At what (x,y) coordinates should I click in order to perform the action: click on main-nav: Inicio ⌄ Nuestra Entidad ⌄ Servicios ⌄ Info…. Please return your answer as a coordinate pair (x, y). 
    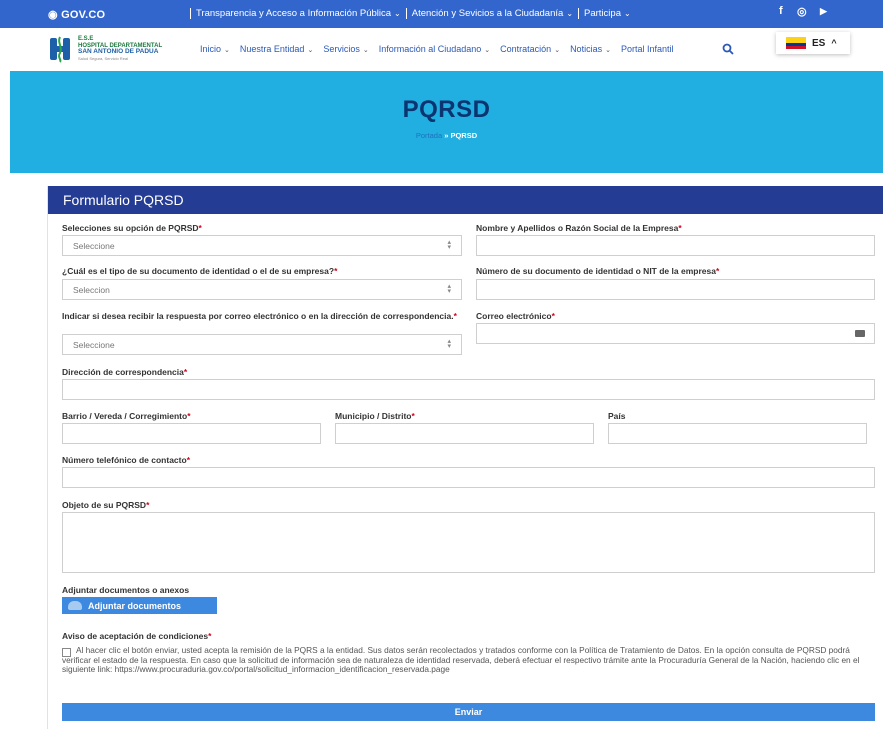
    Looking at the image, I should click on (441, 49).